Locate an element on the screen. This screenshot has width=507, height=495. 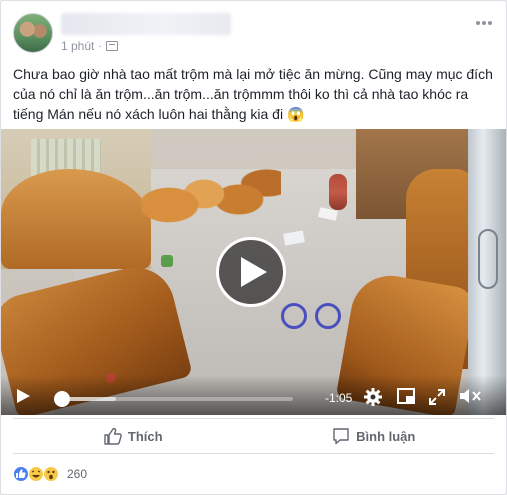
like-button: Thích is located at coordinates (133, 436).